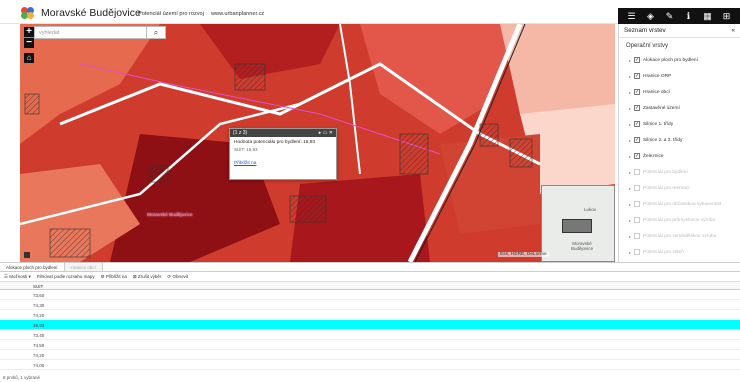 This screenshot has height=382, width=740. What do you see at coordinates (22, 377) in the screenshot?
I see `table-footer: 8 prvků, 1 vybrané` at bounding box center [22, 377].